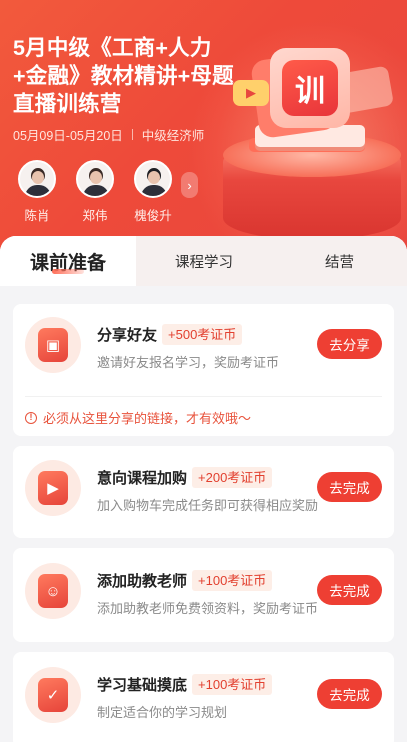  I want to click on task-card-assessment: ✓ 学习基础摸底 +100考证币 制定适合你的学习规划 去完成, so click(203, 697).